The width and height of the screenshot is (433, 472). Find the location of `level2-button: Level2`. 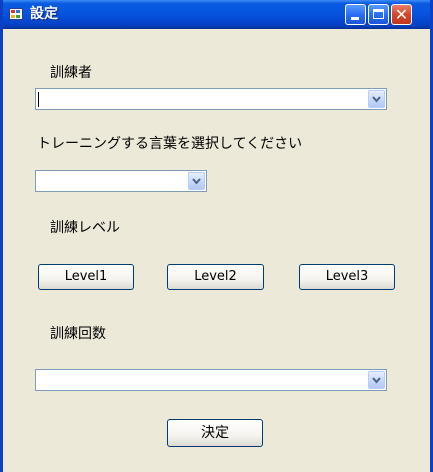

level2-button: Level2 is located at coordinates (215, 277).